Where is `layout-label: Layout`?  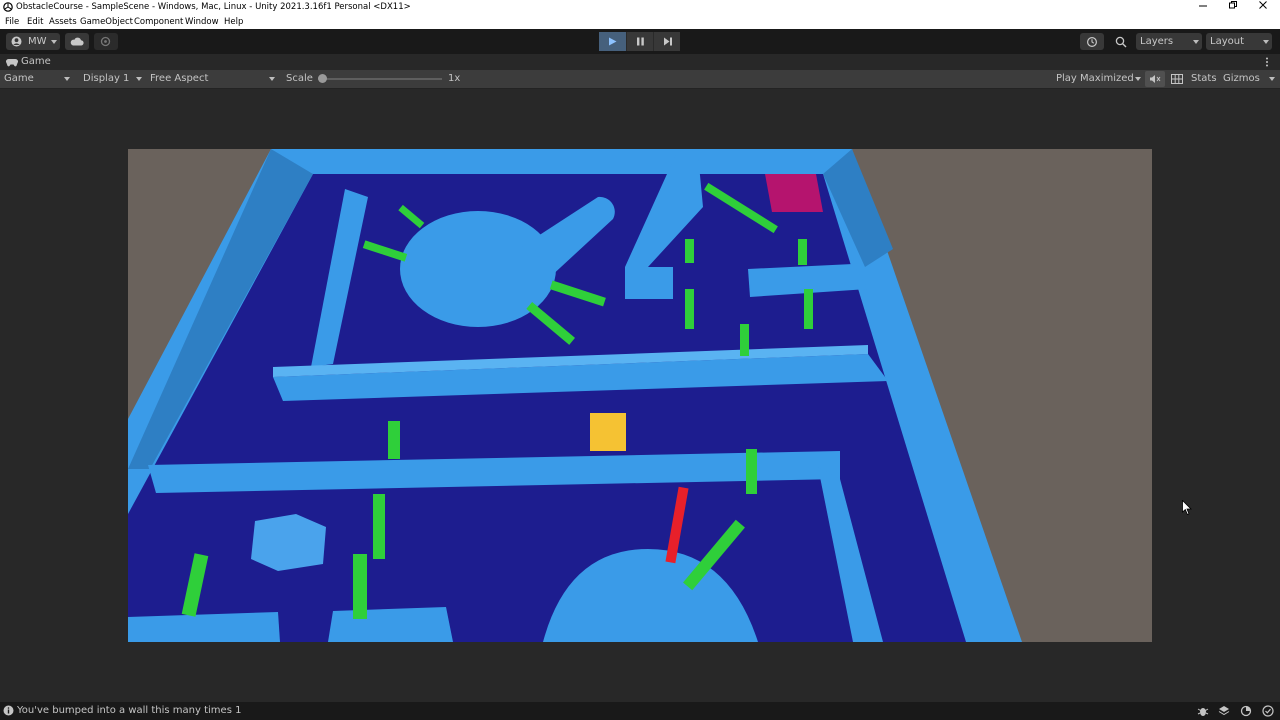
layout-label: Layout is located at coordinates (1227, 41).